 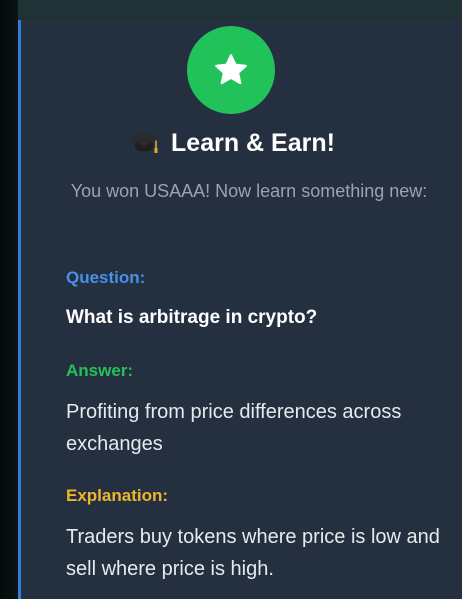 I want to click on star-badge, so click(x=231, y=70).